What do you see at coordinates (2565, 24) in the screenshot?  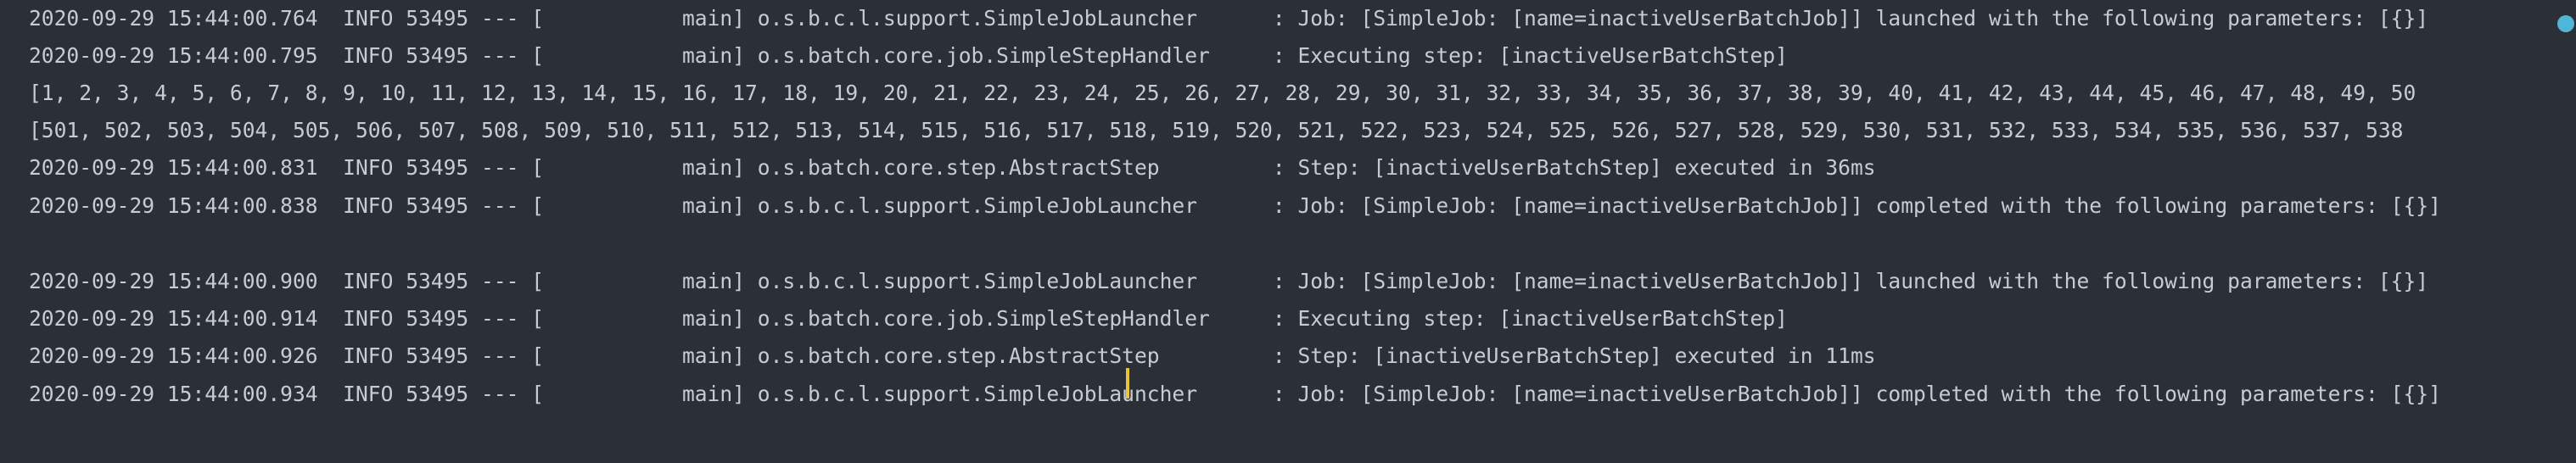 I see `scroll-indicator-icon` at bounding box center [2565, 24].